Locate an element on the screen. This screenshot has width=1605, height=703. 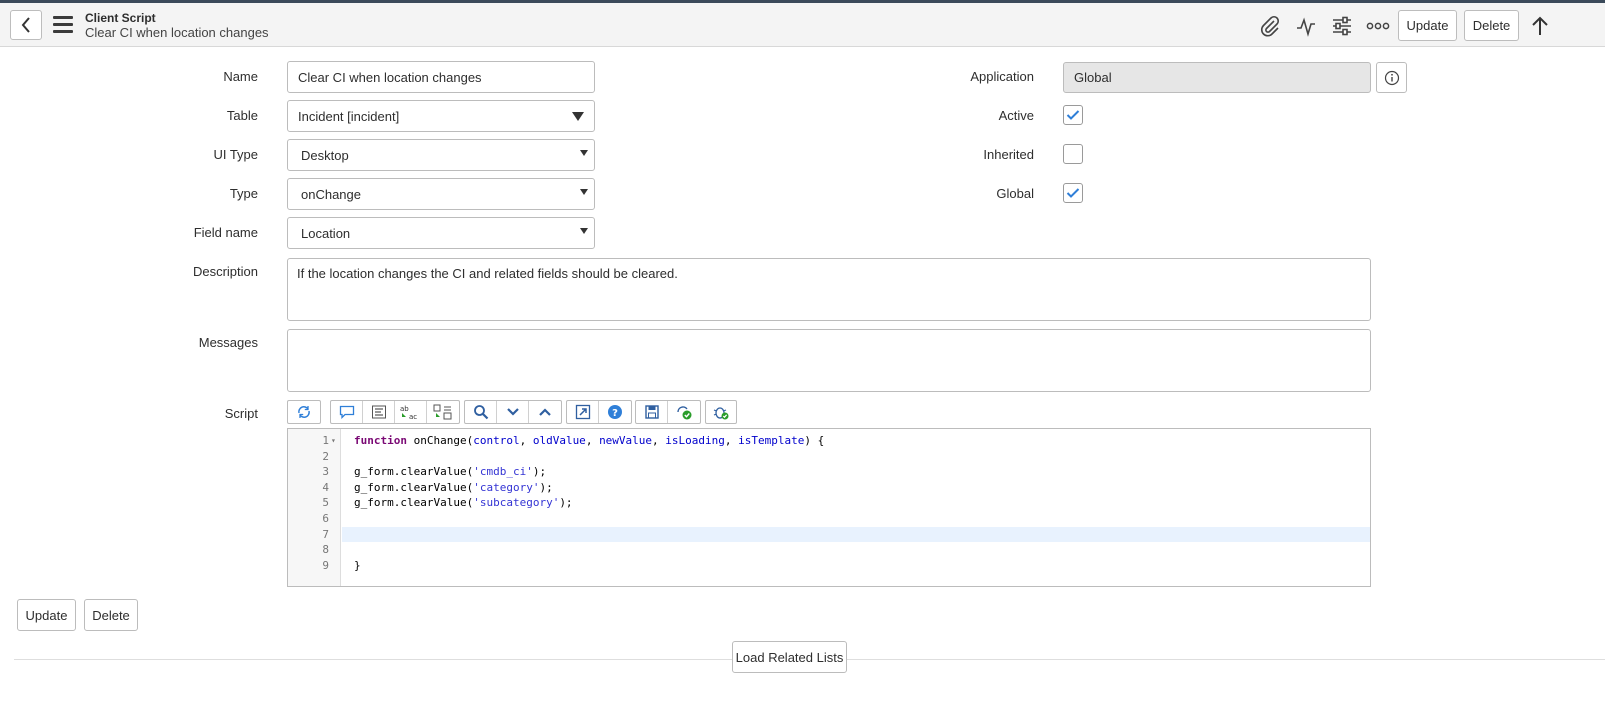
sliders-icon is located at coordinates (1342, 26).